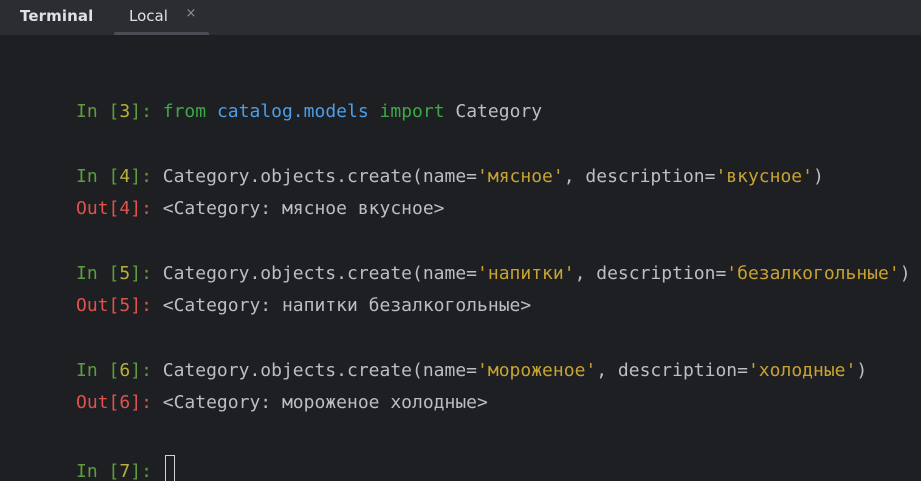  Describe the element at coordinates (813, 273) in the screenshot. I see `string-literal: 'безалкогольные'` at that location.